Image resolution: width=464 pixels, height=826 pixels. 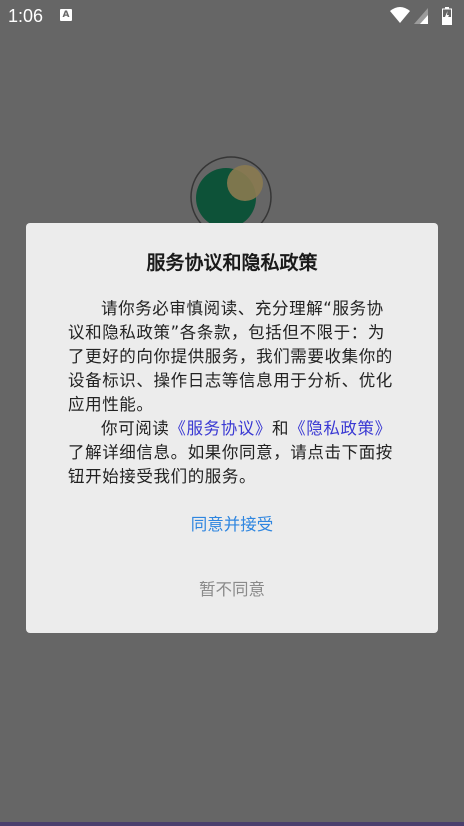 I want to click on status-time: 1:06, so click(x=26, y=16).